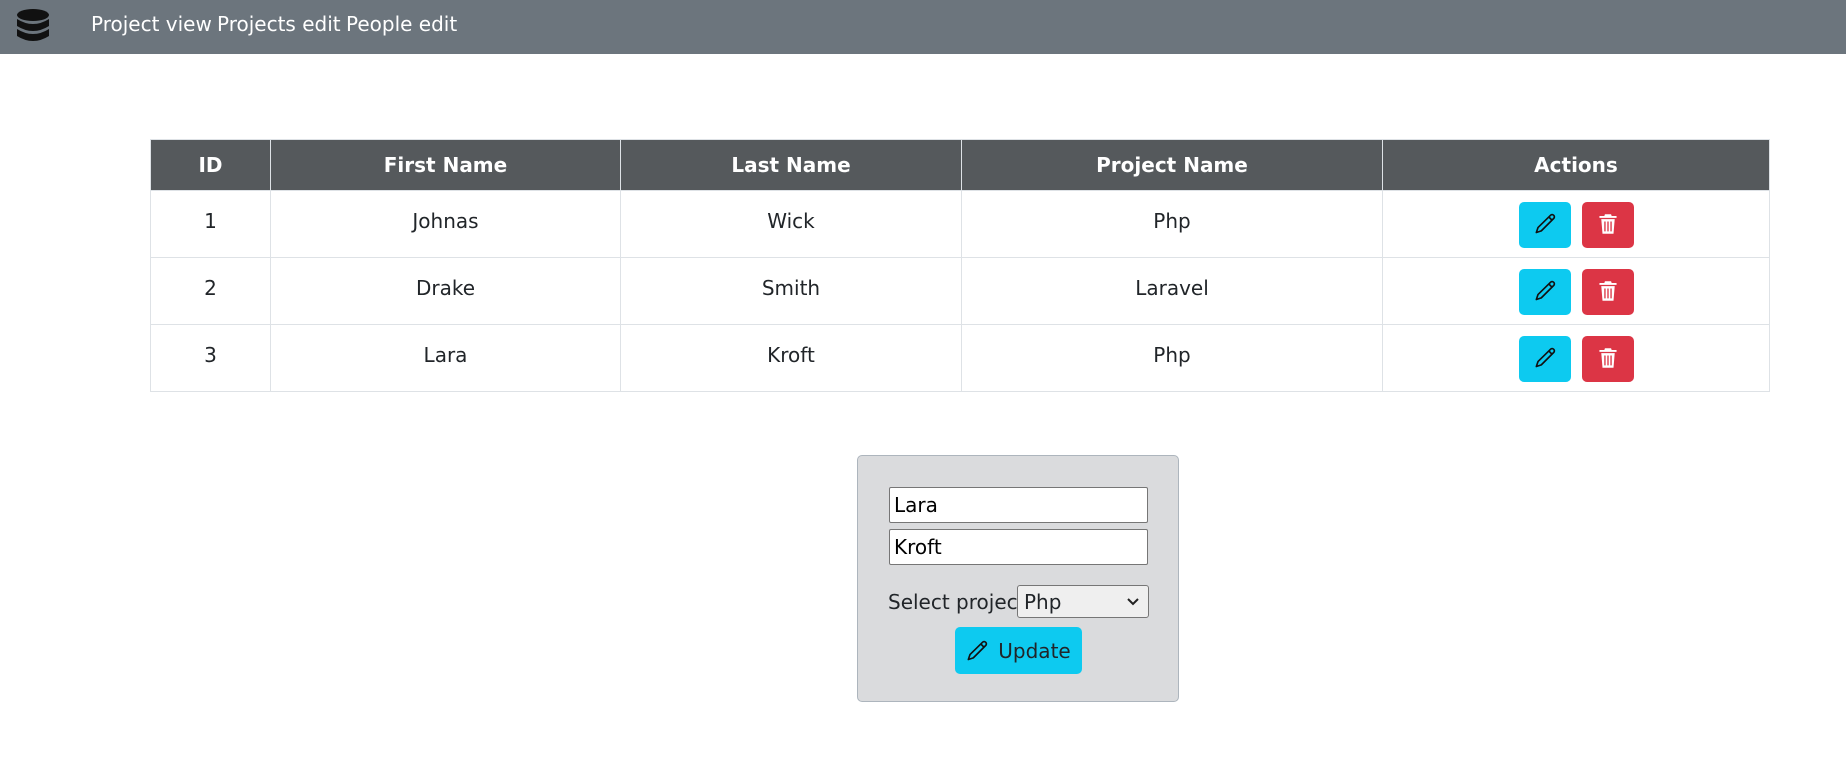 This screenshot has height=757, width=1846. I want to click on cell-id: 3, so click(210, 358).